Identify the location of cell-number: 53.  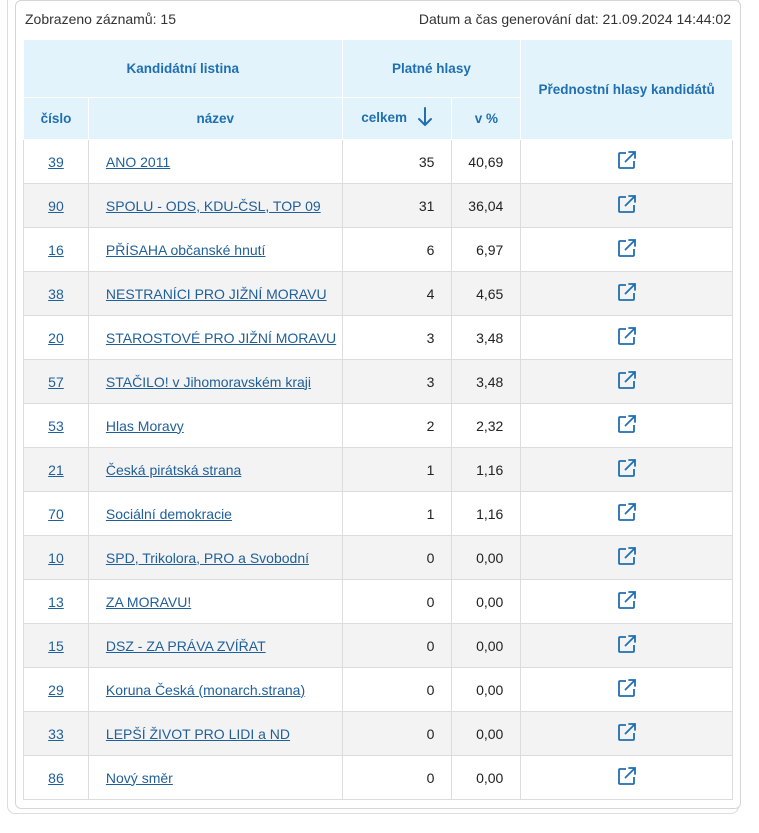
(56, 425).